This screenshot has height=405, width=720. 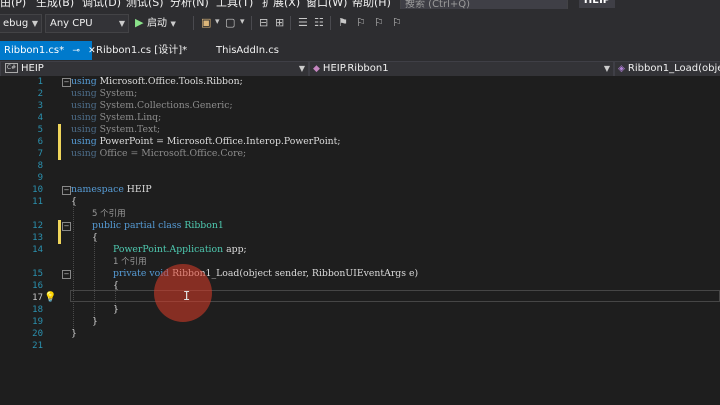 What do you see at coordinates (37, 238) in the screenshot?
I see `line-number: 13` at bounding box center [37, 238].